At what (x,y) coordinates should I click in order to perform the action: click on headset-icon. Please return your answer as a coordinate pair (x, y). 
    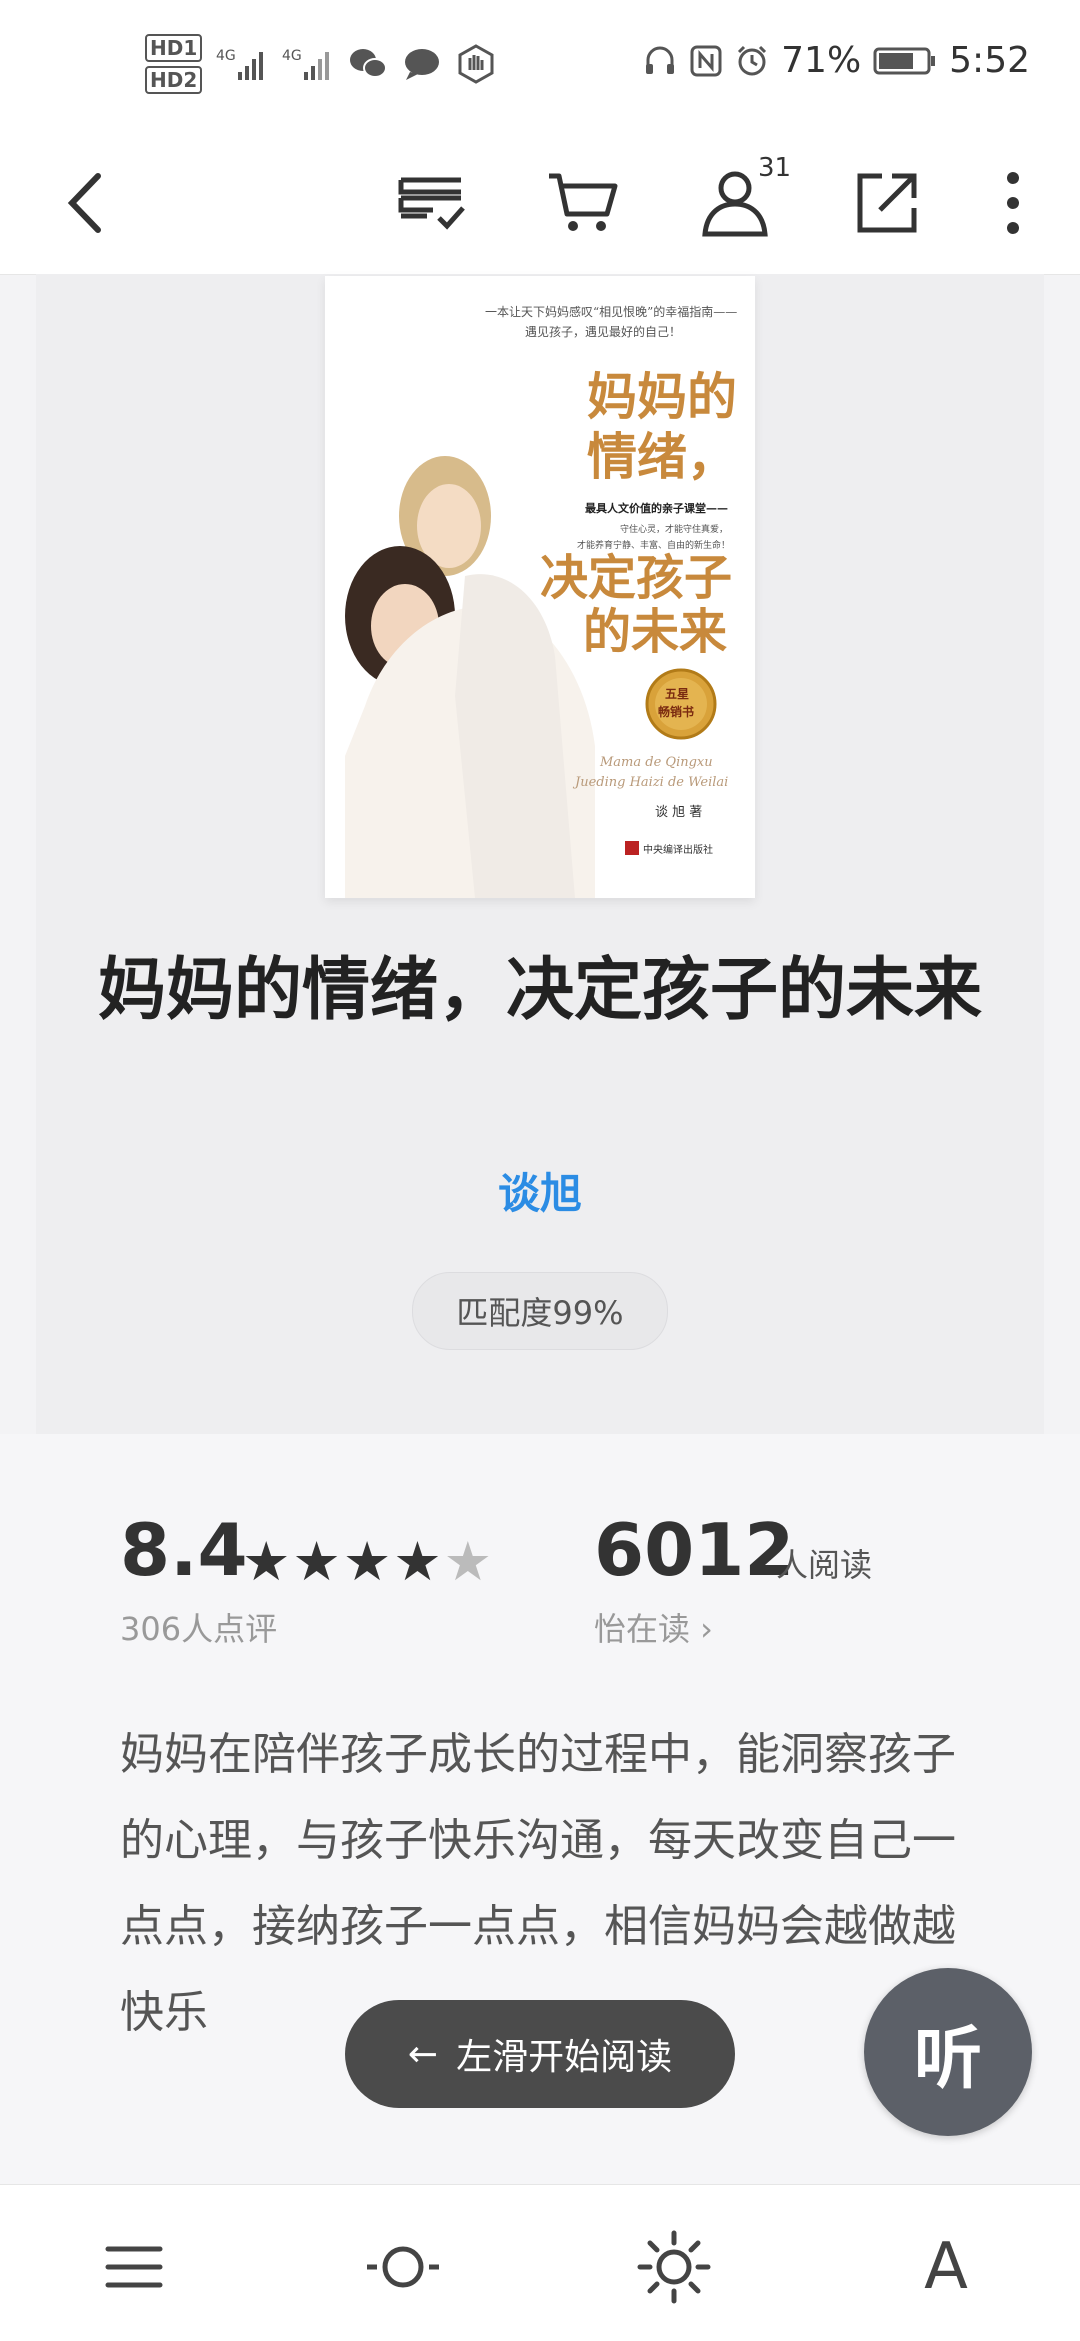
    Looking at the image, I should click on (660, 60).